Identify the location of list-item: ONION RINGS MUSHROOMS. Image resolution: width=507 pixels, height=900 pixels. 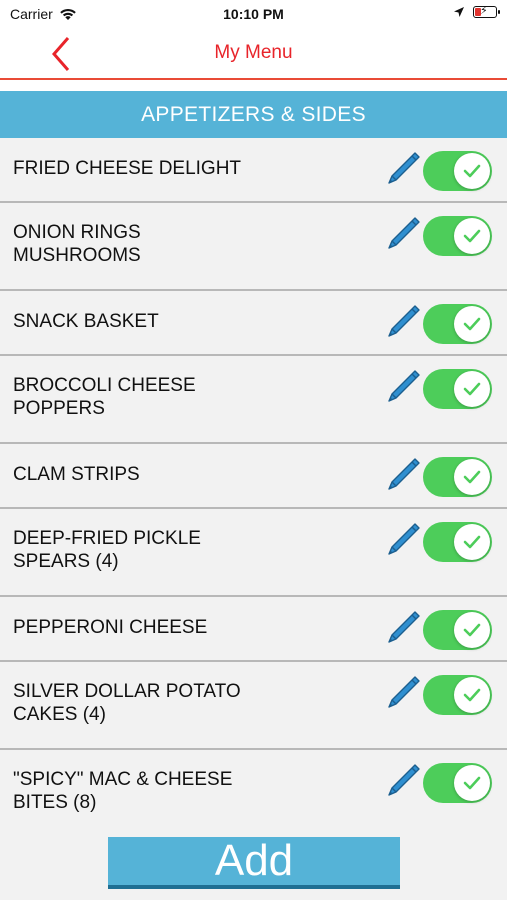
(253, 247).